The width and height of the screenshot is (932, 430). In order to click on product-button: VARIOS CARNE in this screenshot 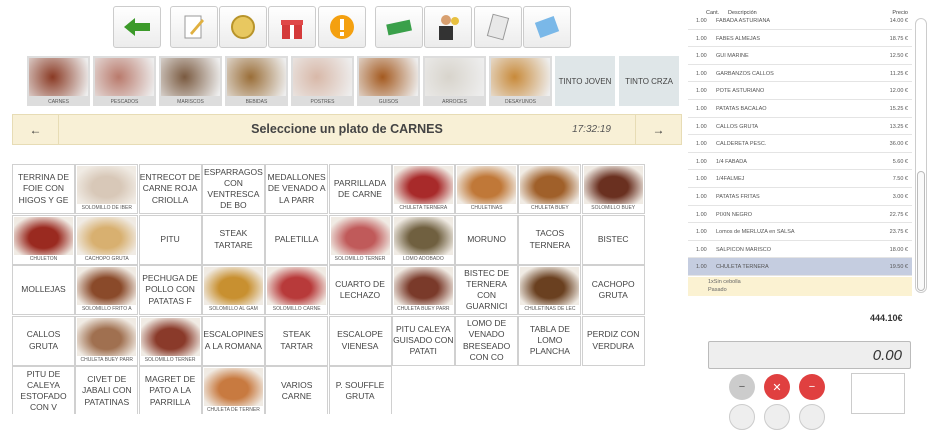, I will do `click(297, 390)`.